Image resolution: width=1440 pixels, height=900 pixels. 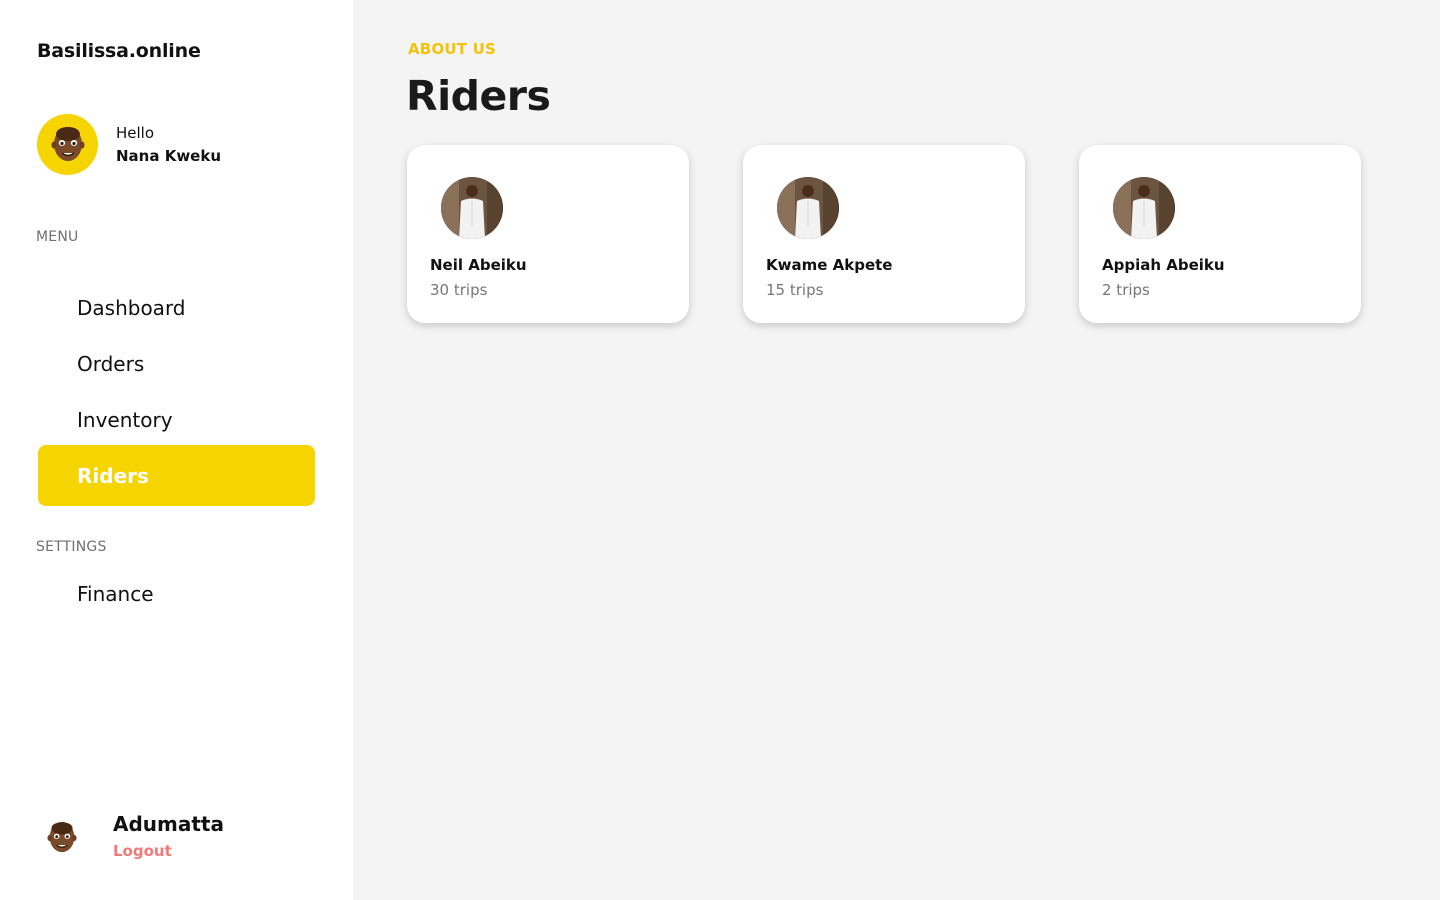 What do you see at coordinates (71, 547) in the screenshot?
I see `settings-section-label: SETTINGS` at bounding box center [71, 547].